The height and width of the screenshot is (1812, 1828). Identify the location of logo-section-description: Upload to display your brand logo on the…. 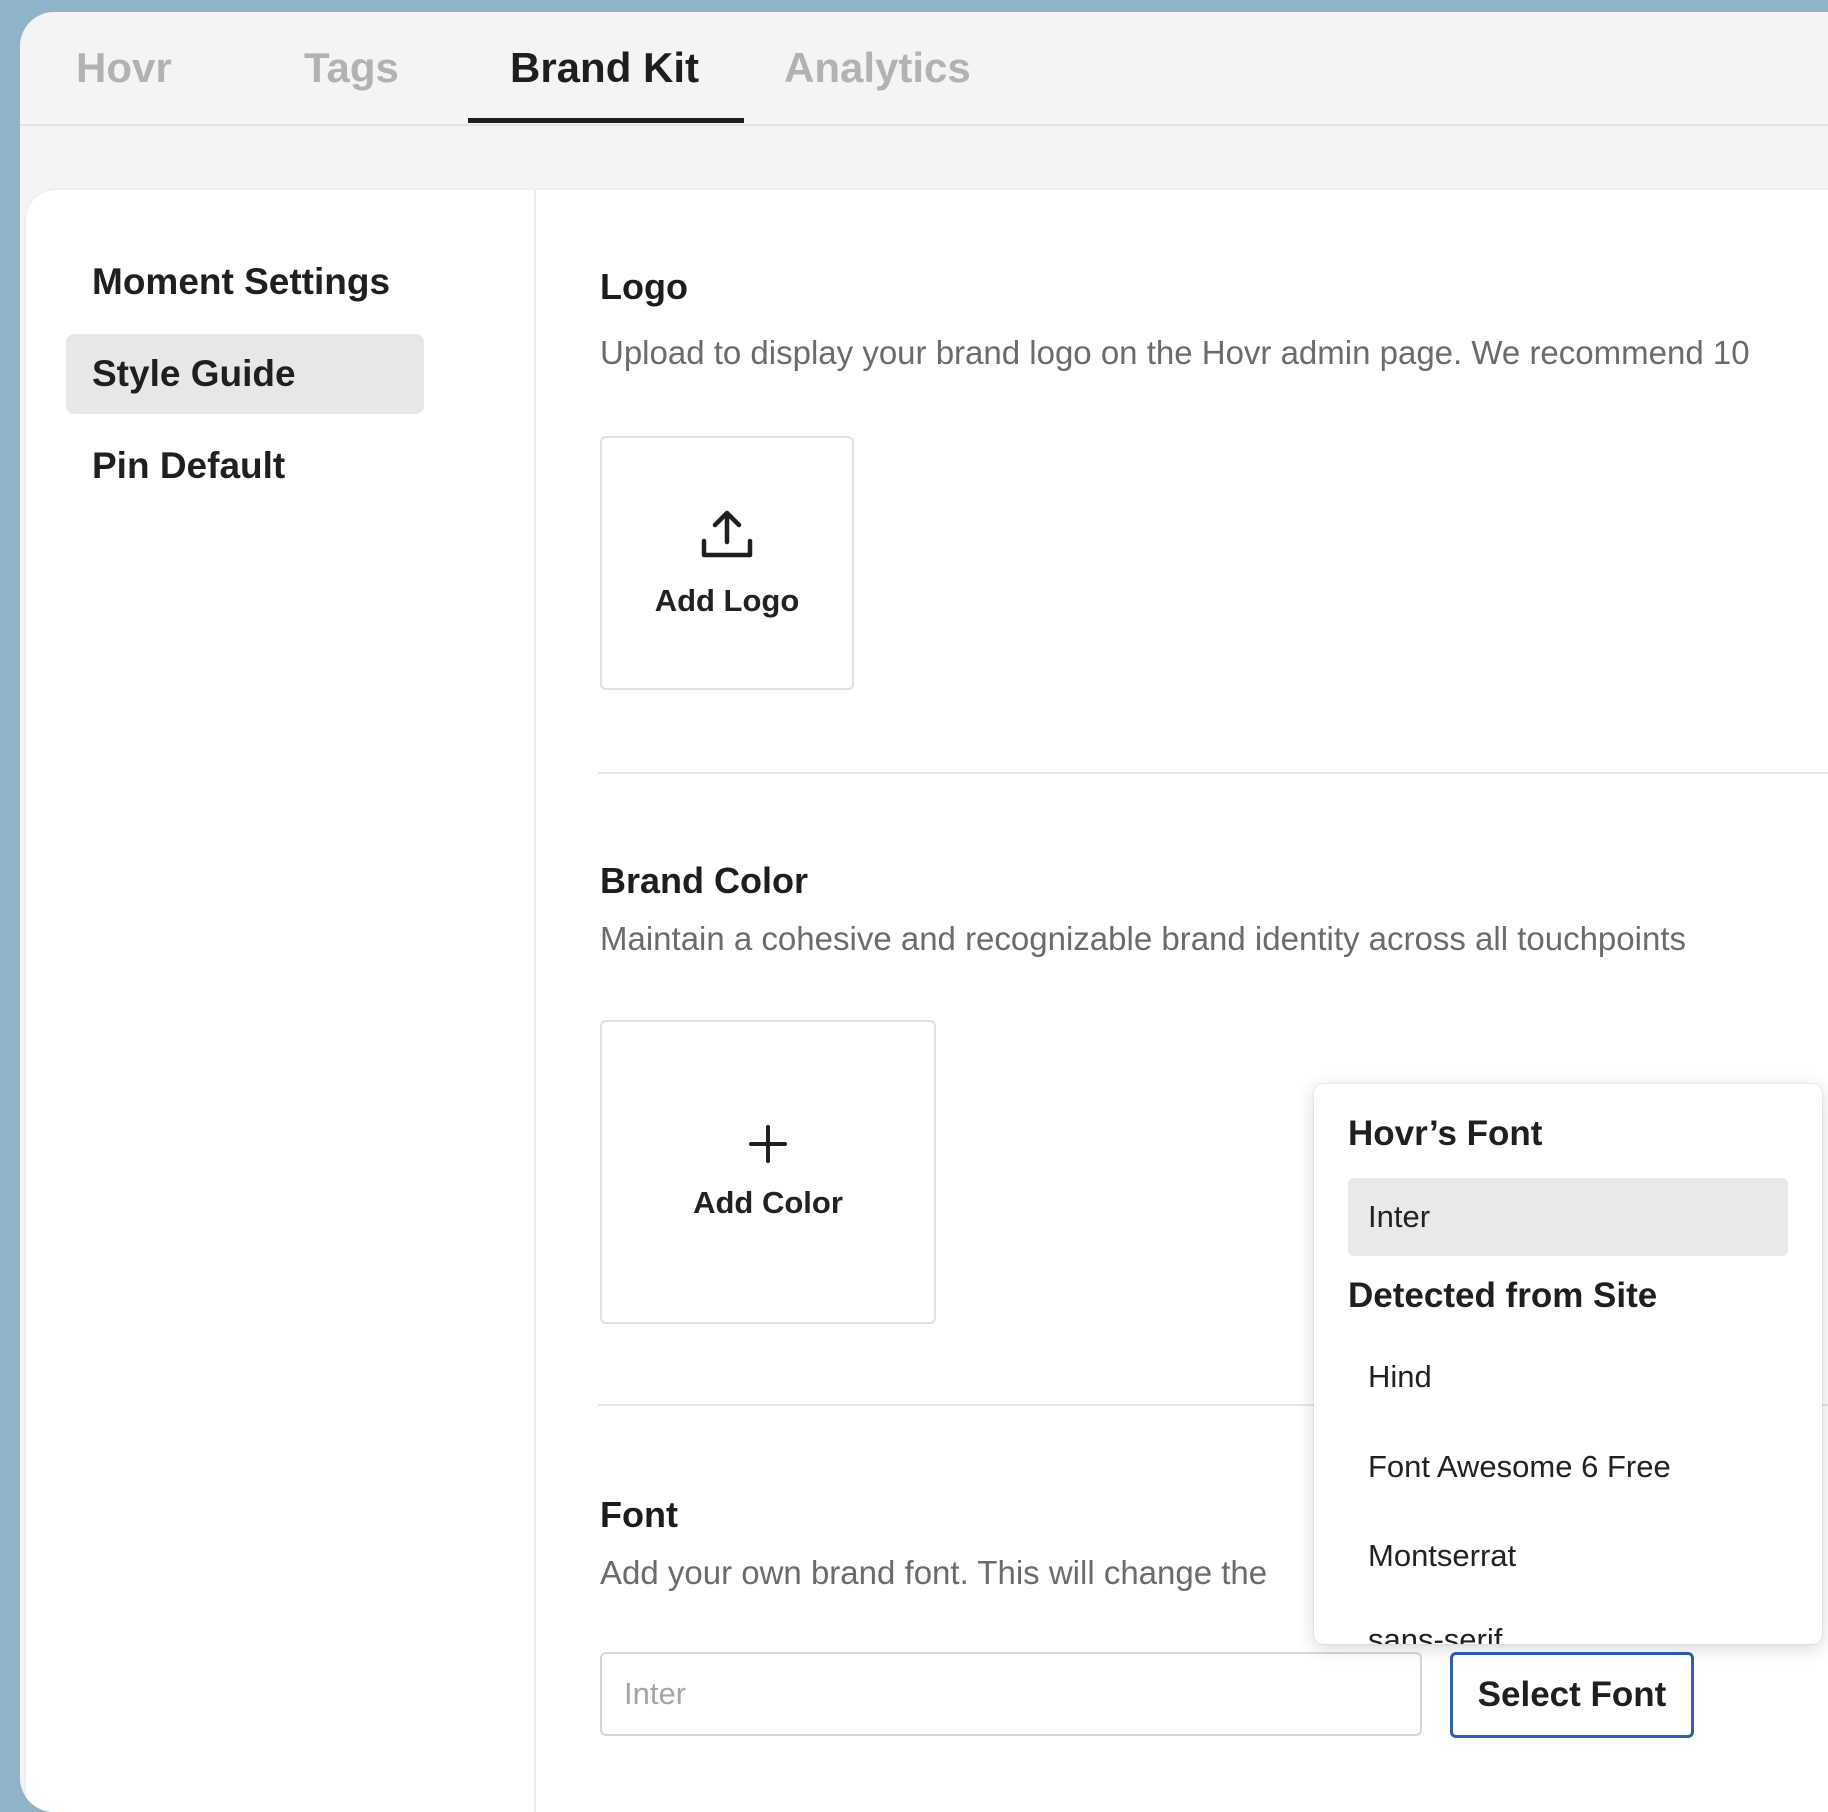
(1175, 352).